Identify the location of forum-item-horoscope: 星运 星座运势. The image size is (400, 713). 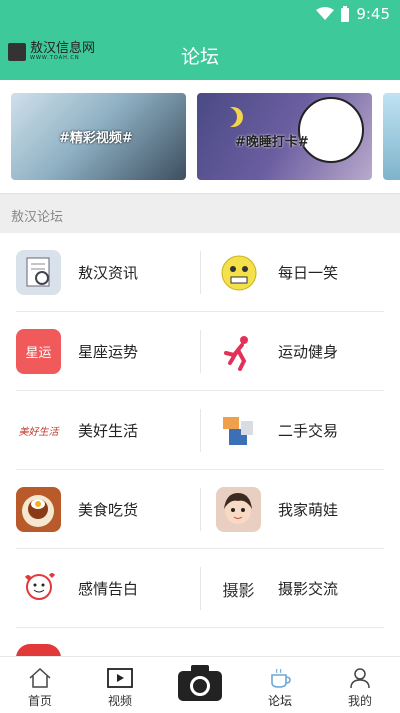
(108, 351).